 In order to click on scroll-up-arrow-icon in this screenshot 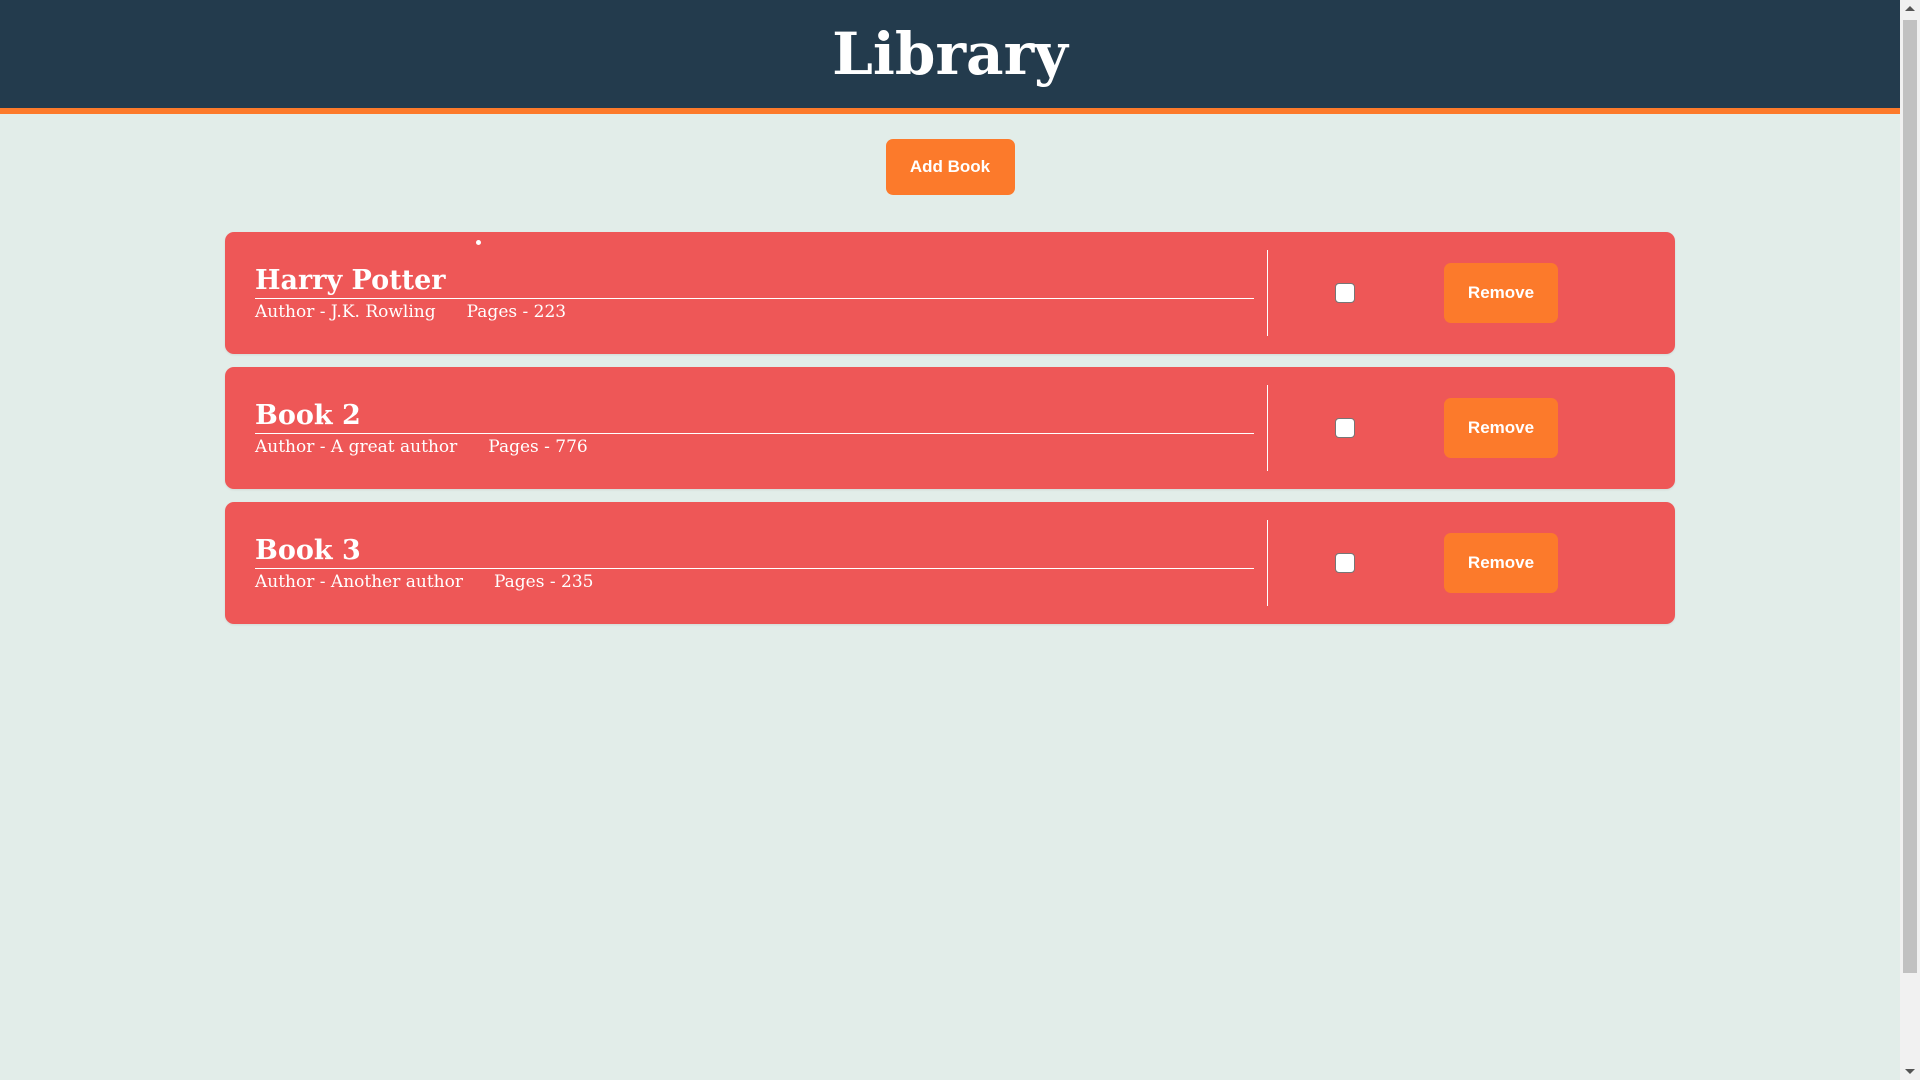, I will do `click(1910, 8)`.